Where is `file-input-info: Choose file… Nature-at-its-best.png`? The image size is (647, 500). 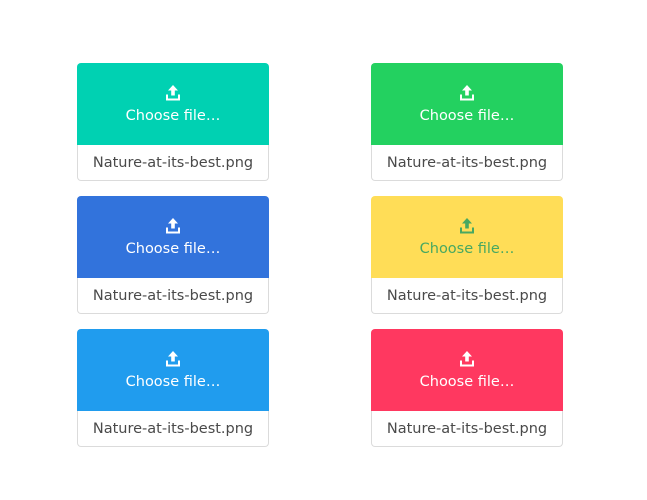 file-input-info: Choose file… Nature-at-its-best.png is located at coordinates (173, 388).